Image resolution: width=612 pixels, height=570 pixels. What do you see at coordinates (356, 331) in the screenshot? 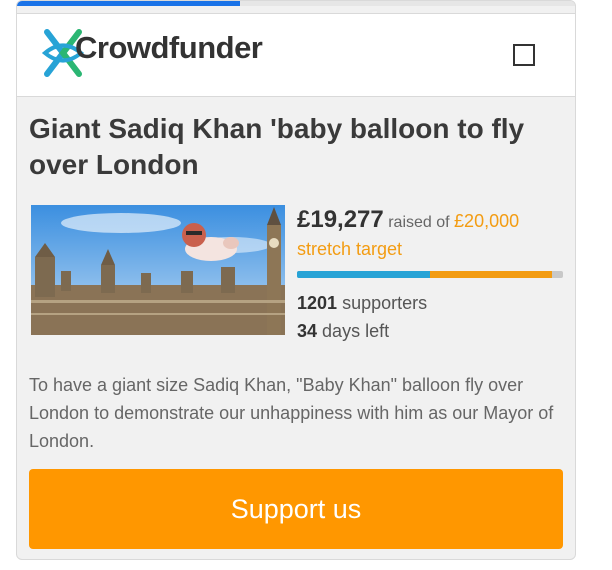
I see `days-left-label: days left` at bounding box center [356, 331].